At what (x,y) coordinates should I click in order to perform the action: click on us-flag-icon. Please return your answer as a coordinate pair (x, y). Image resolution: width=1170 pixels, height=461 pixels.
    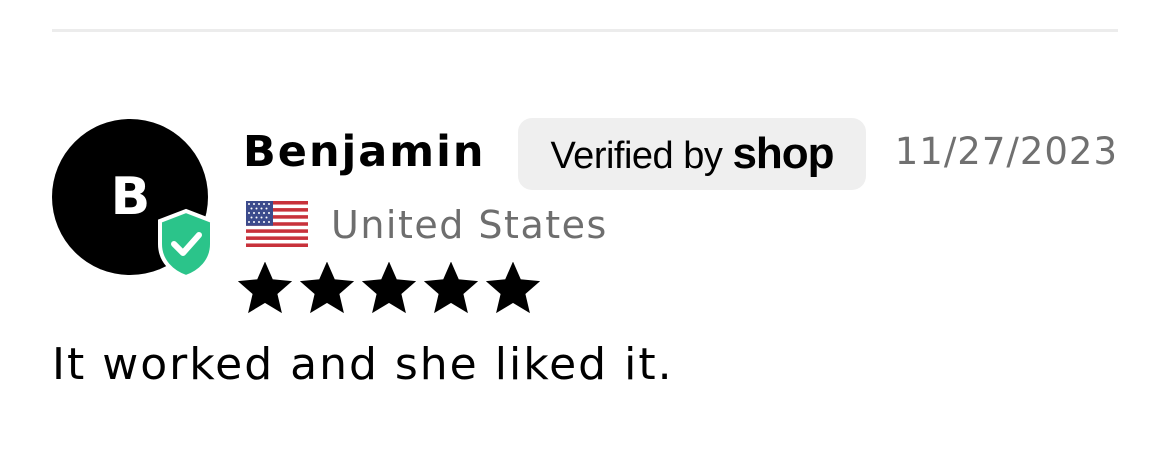
    Looking at the image, I should click on (277, 224).